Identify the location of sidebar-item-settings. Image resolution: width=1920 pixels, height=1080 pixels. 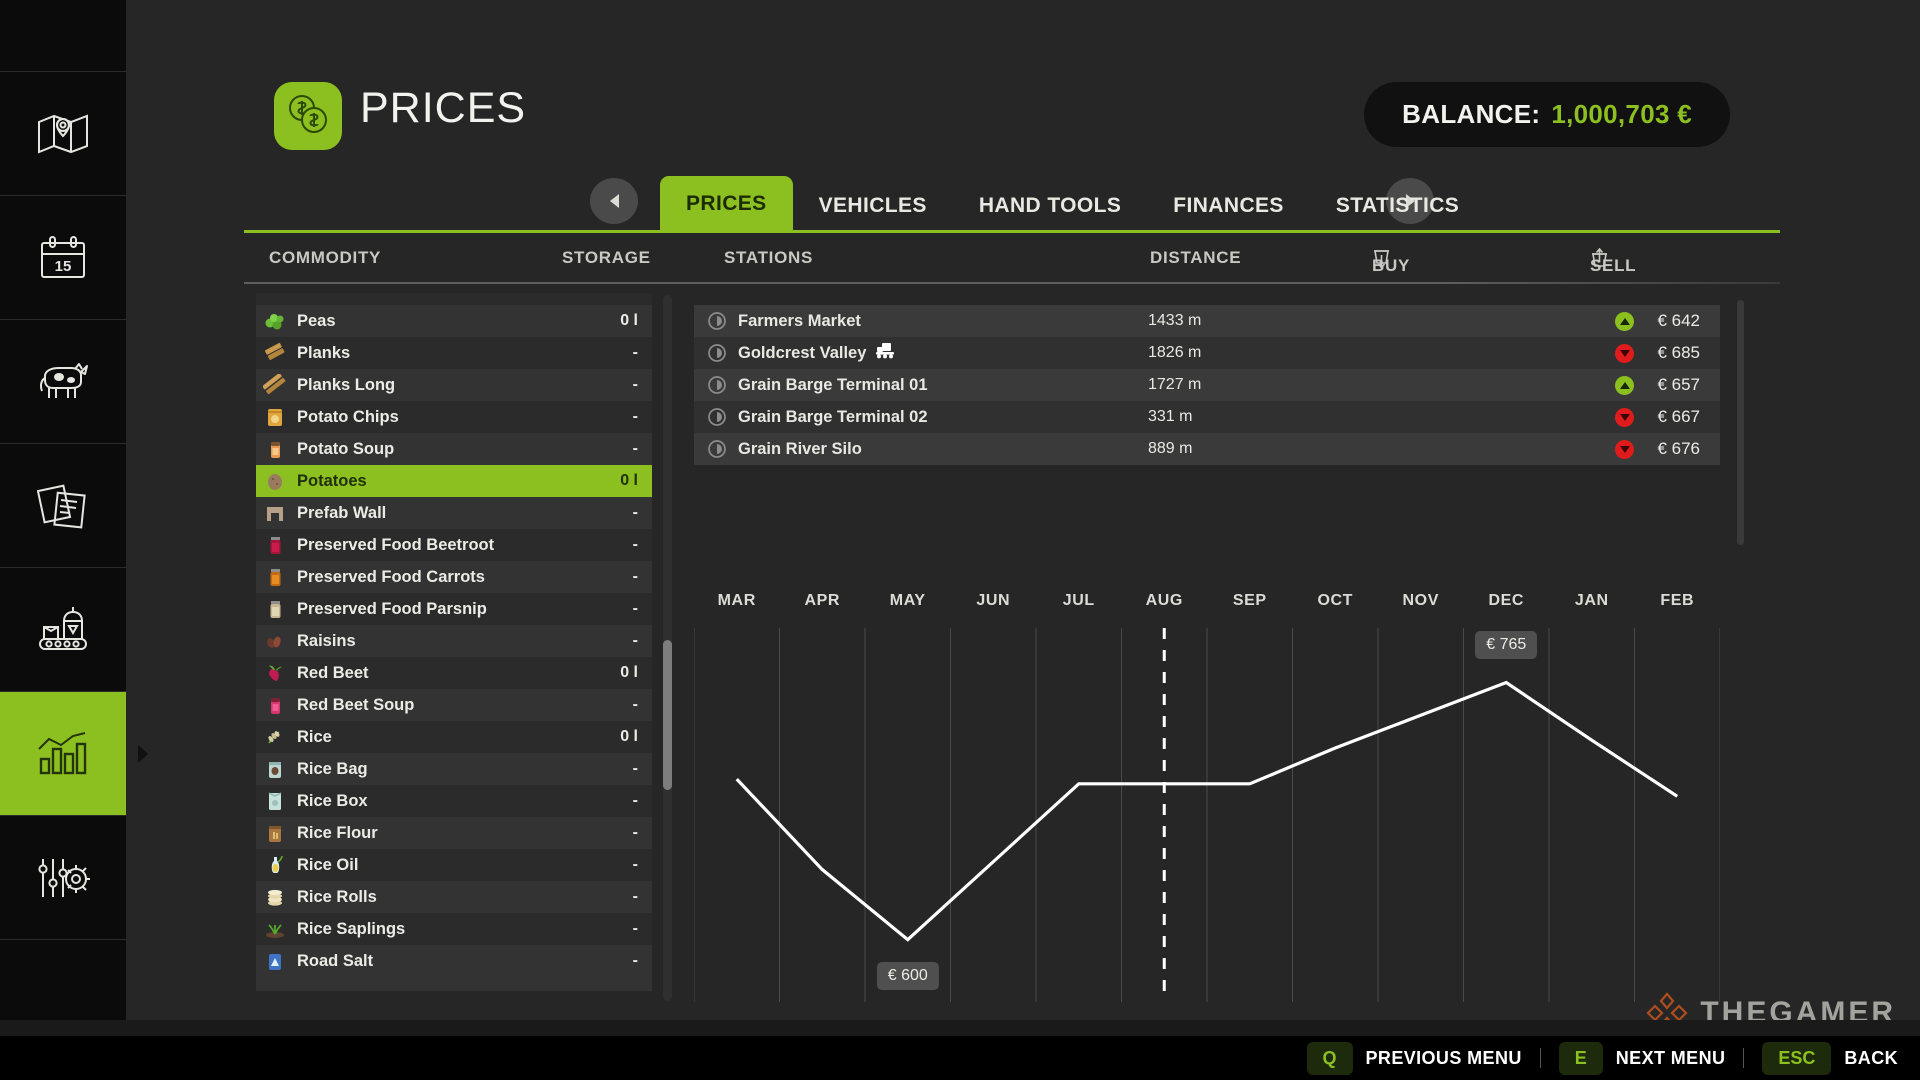
(63, 878).